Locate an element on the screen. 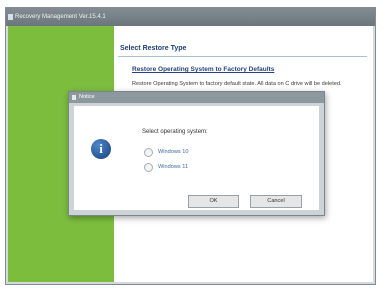 The width and height of the screenshot is (387, 289). title-divider is located at coordinates (242, 56).